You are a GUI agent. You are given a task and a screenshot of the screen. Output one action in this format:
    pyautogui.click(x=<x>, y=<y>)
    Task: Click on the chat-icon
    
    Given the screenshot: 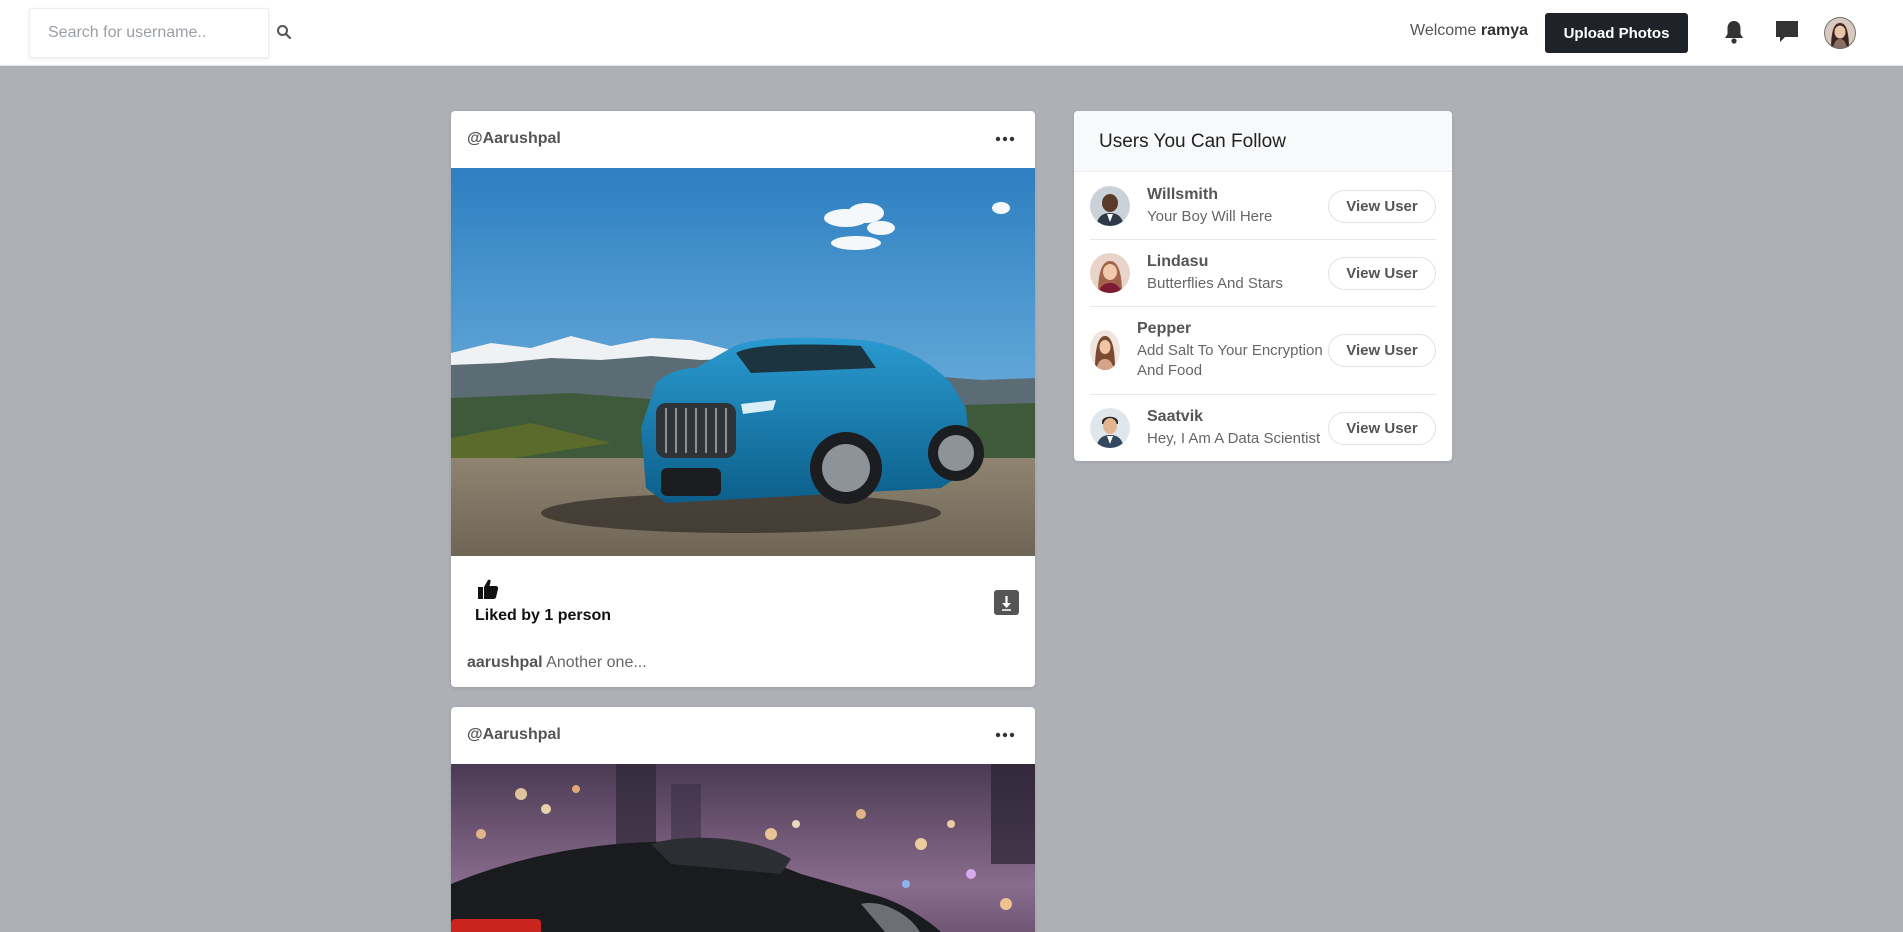 What is the action you would take?
    pyautogui.click(x=1787, y=32)
    